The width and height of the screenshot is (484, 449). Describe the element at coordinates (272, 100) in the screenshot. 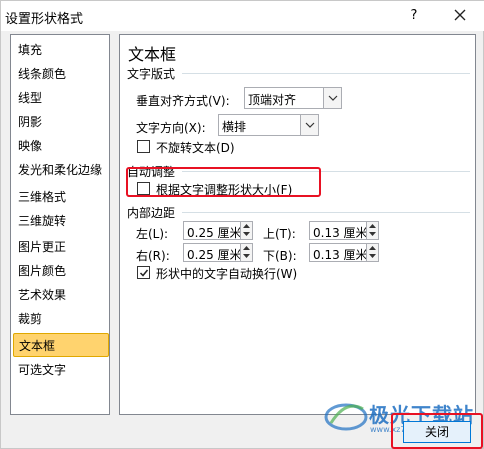

I see `vertical-align-value: 顶端对齐` at that location.